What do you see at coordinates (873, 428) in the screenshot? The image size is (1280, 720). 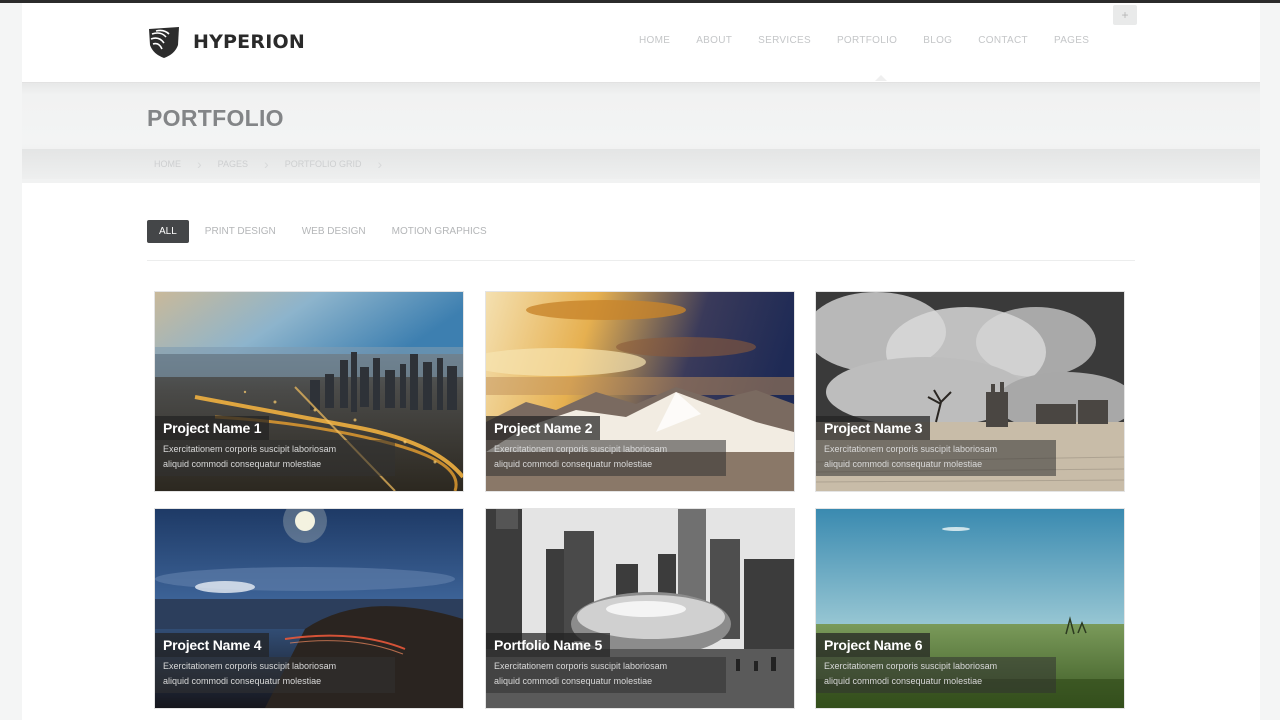 I see `project-title: Project Name 3` at bounding box center [873, 428].